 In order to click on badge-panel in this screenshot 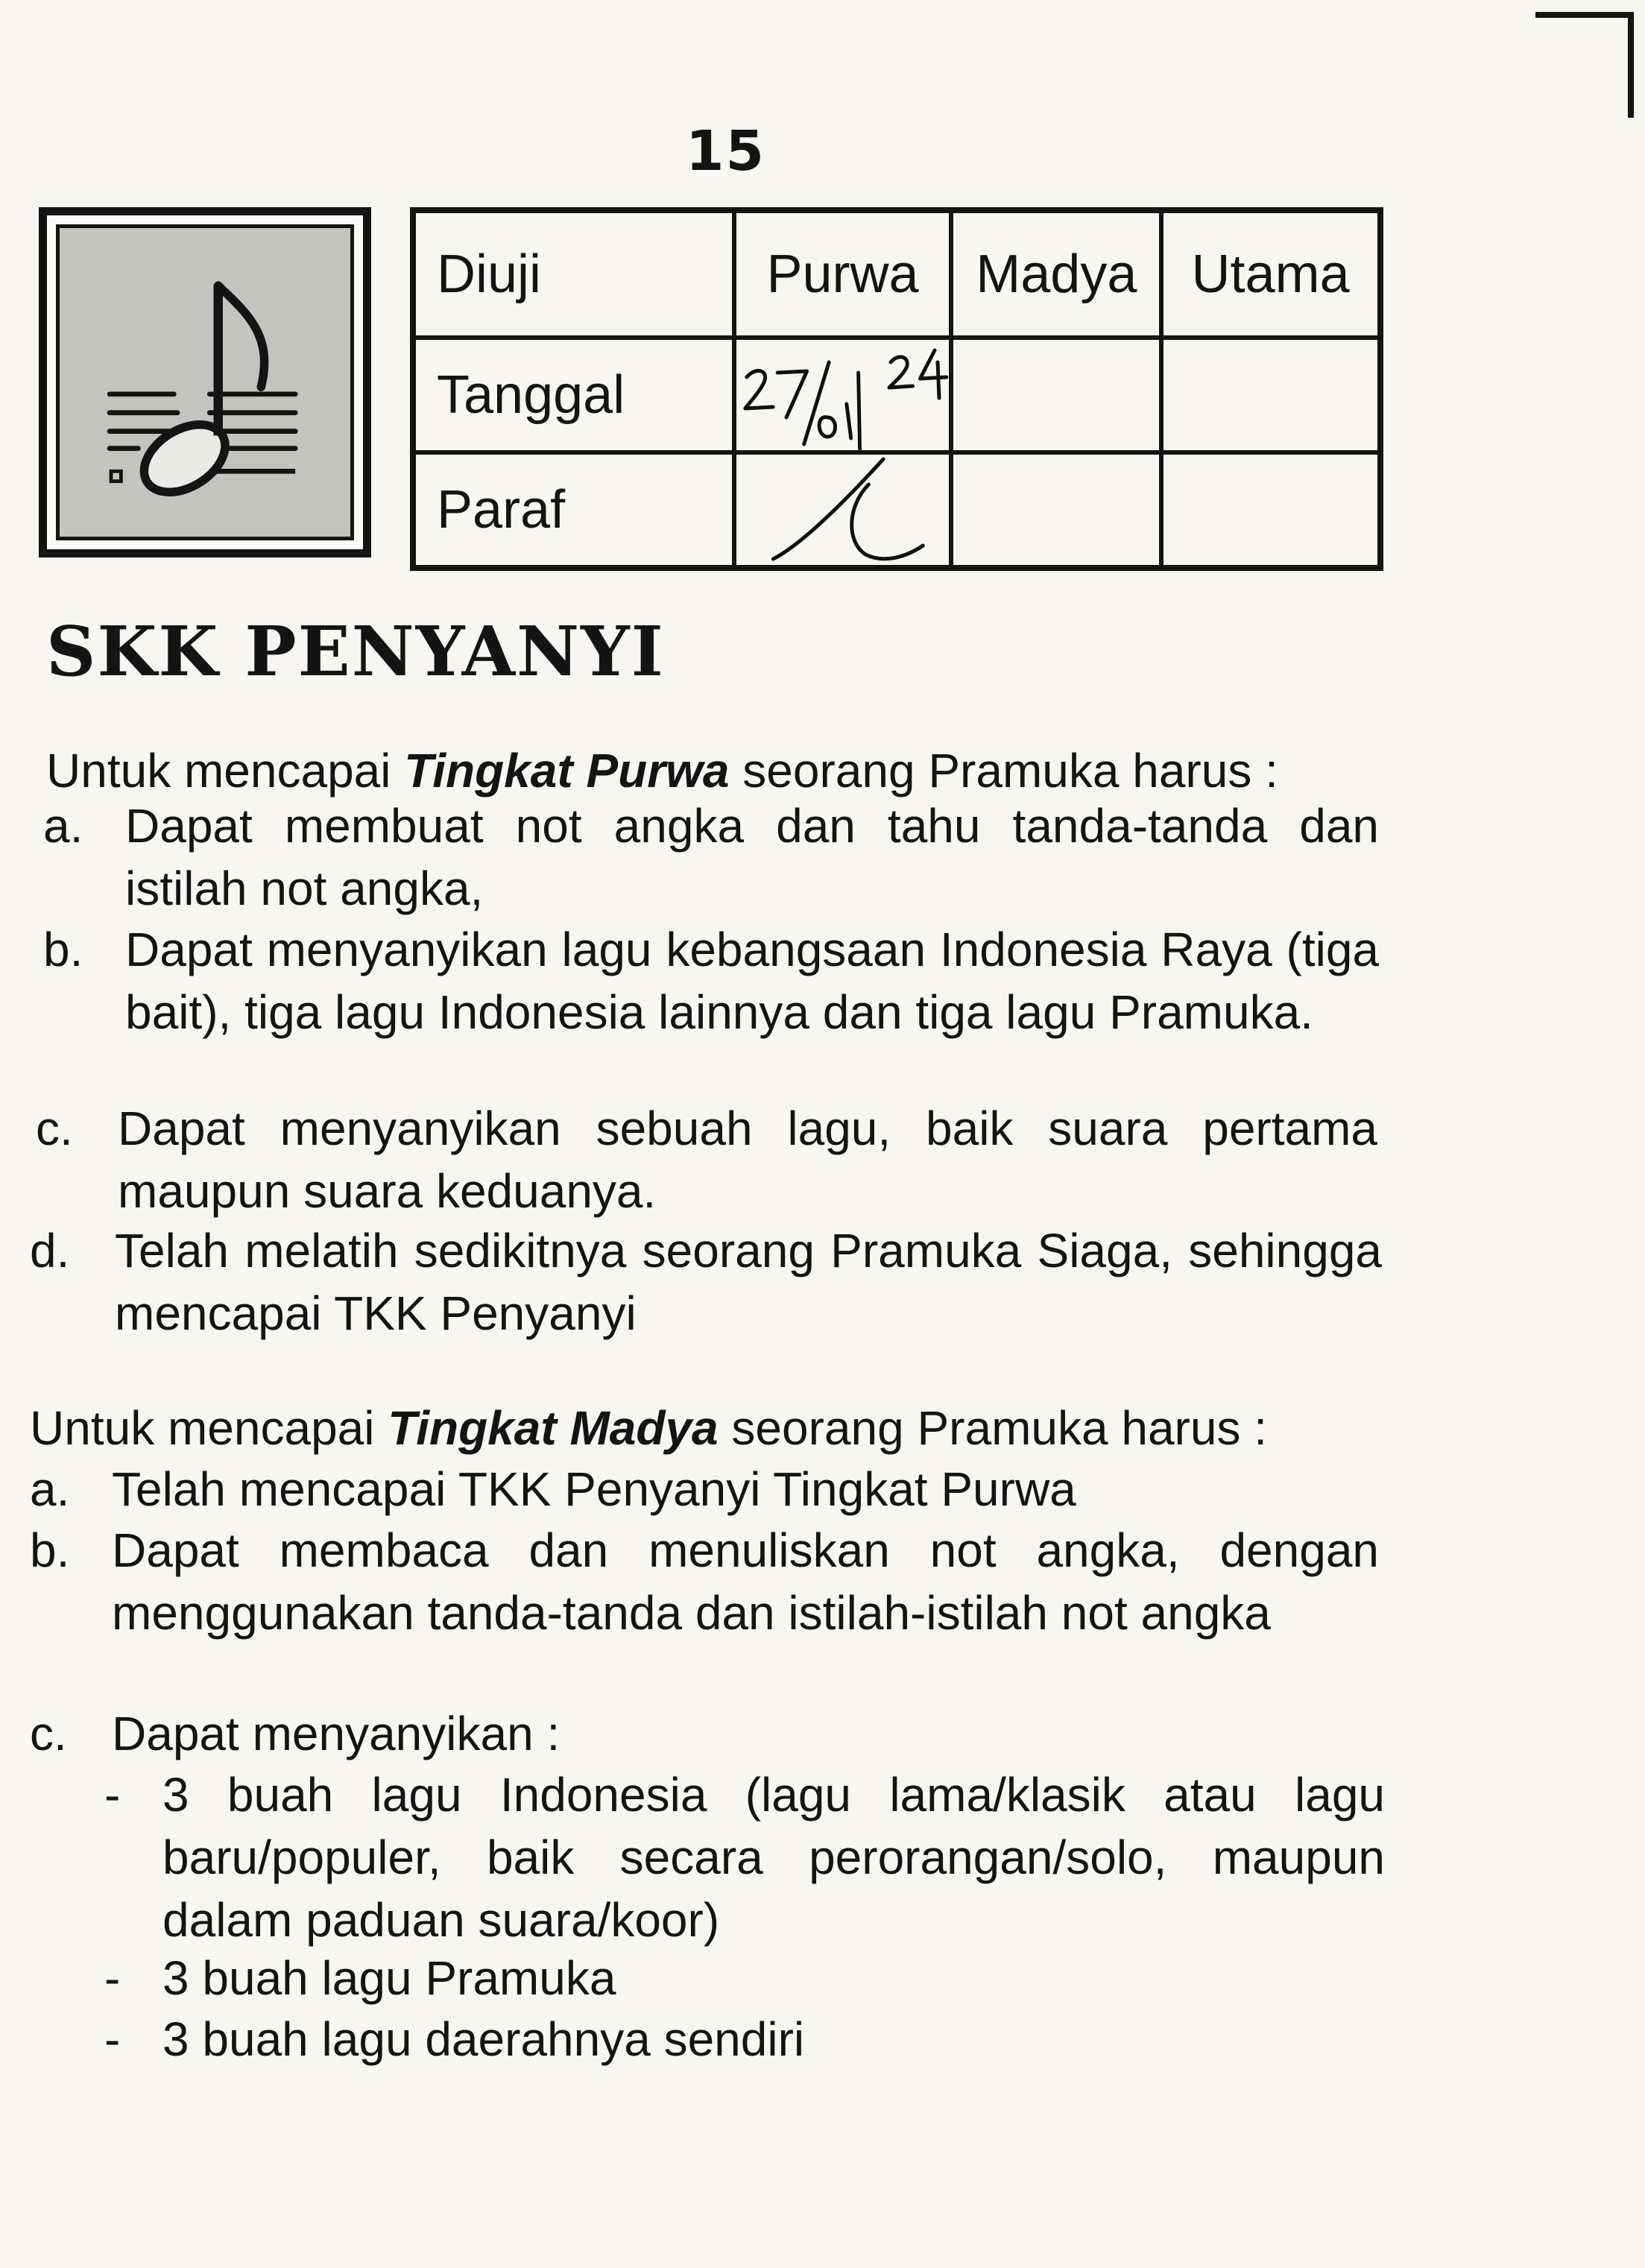, I will do `click(205, 382)`.